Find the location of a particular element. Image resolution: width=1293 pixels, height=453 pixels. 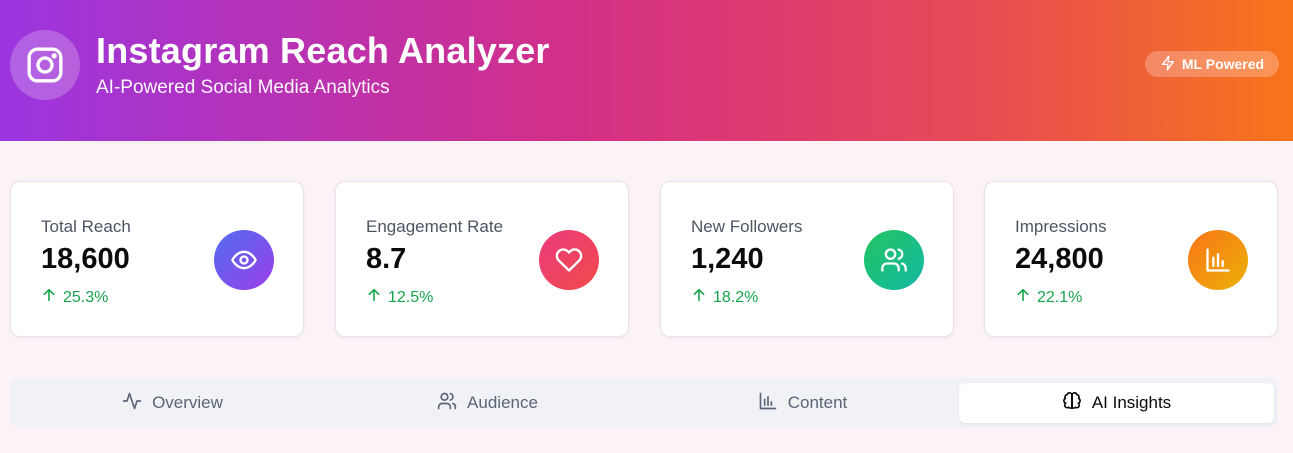

tab-bar: Overview Audience Content AI Insights is located at coordinates (644, 403).